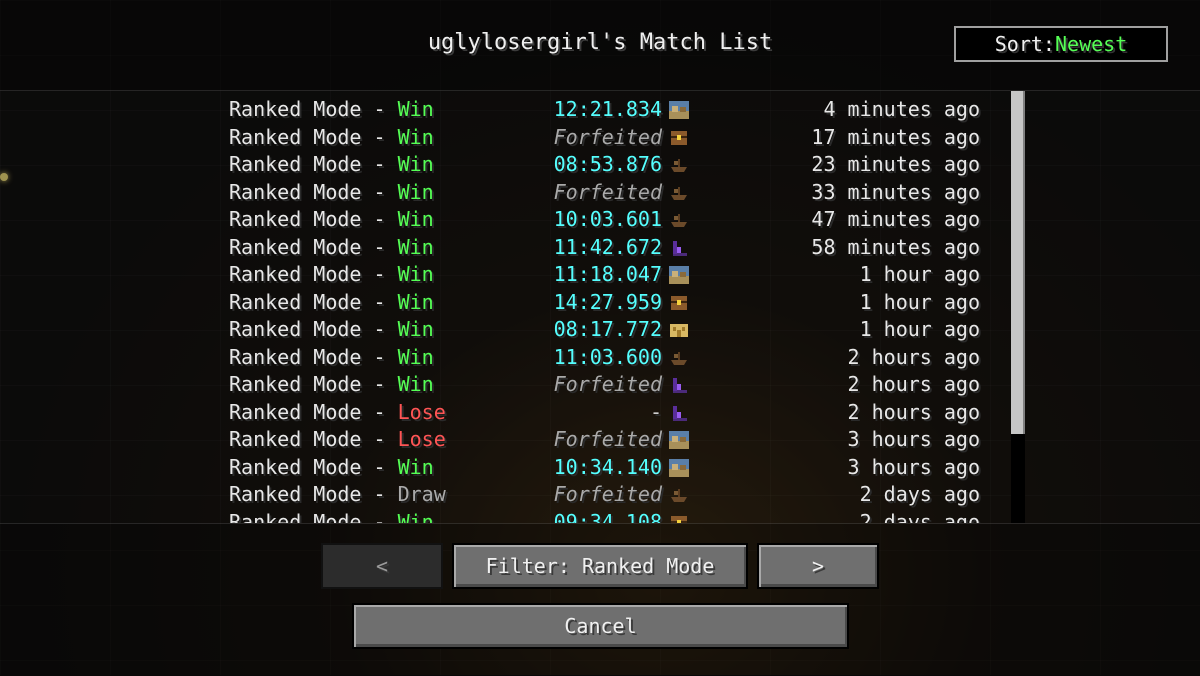  What do you see at coordinates (607, 164) in the screenshot?
I see `match-time: 08:53.876` at bounding box center [607, 164].